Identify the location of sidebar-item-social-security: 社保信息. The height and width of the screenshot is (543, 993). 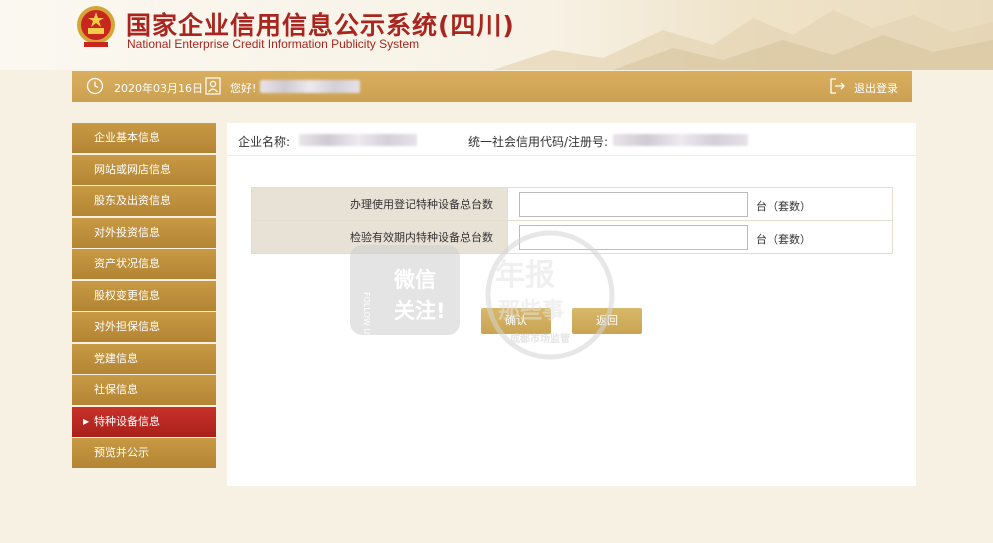
(144, 390).